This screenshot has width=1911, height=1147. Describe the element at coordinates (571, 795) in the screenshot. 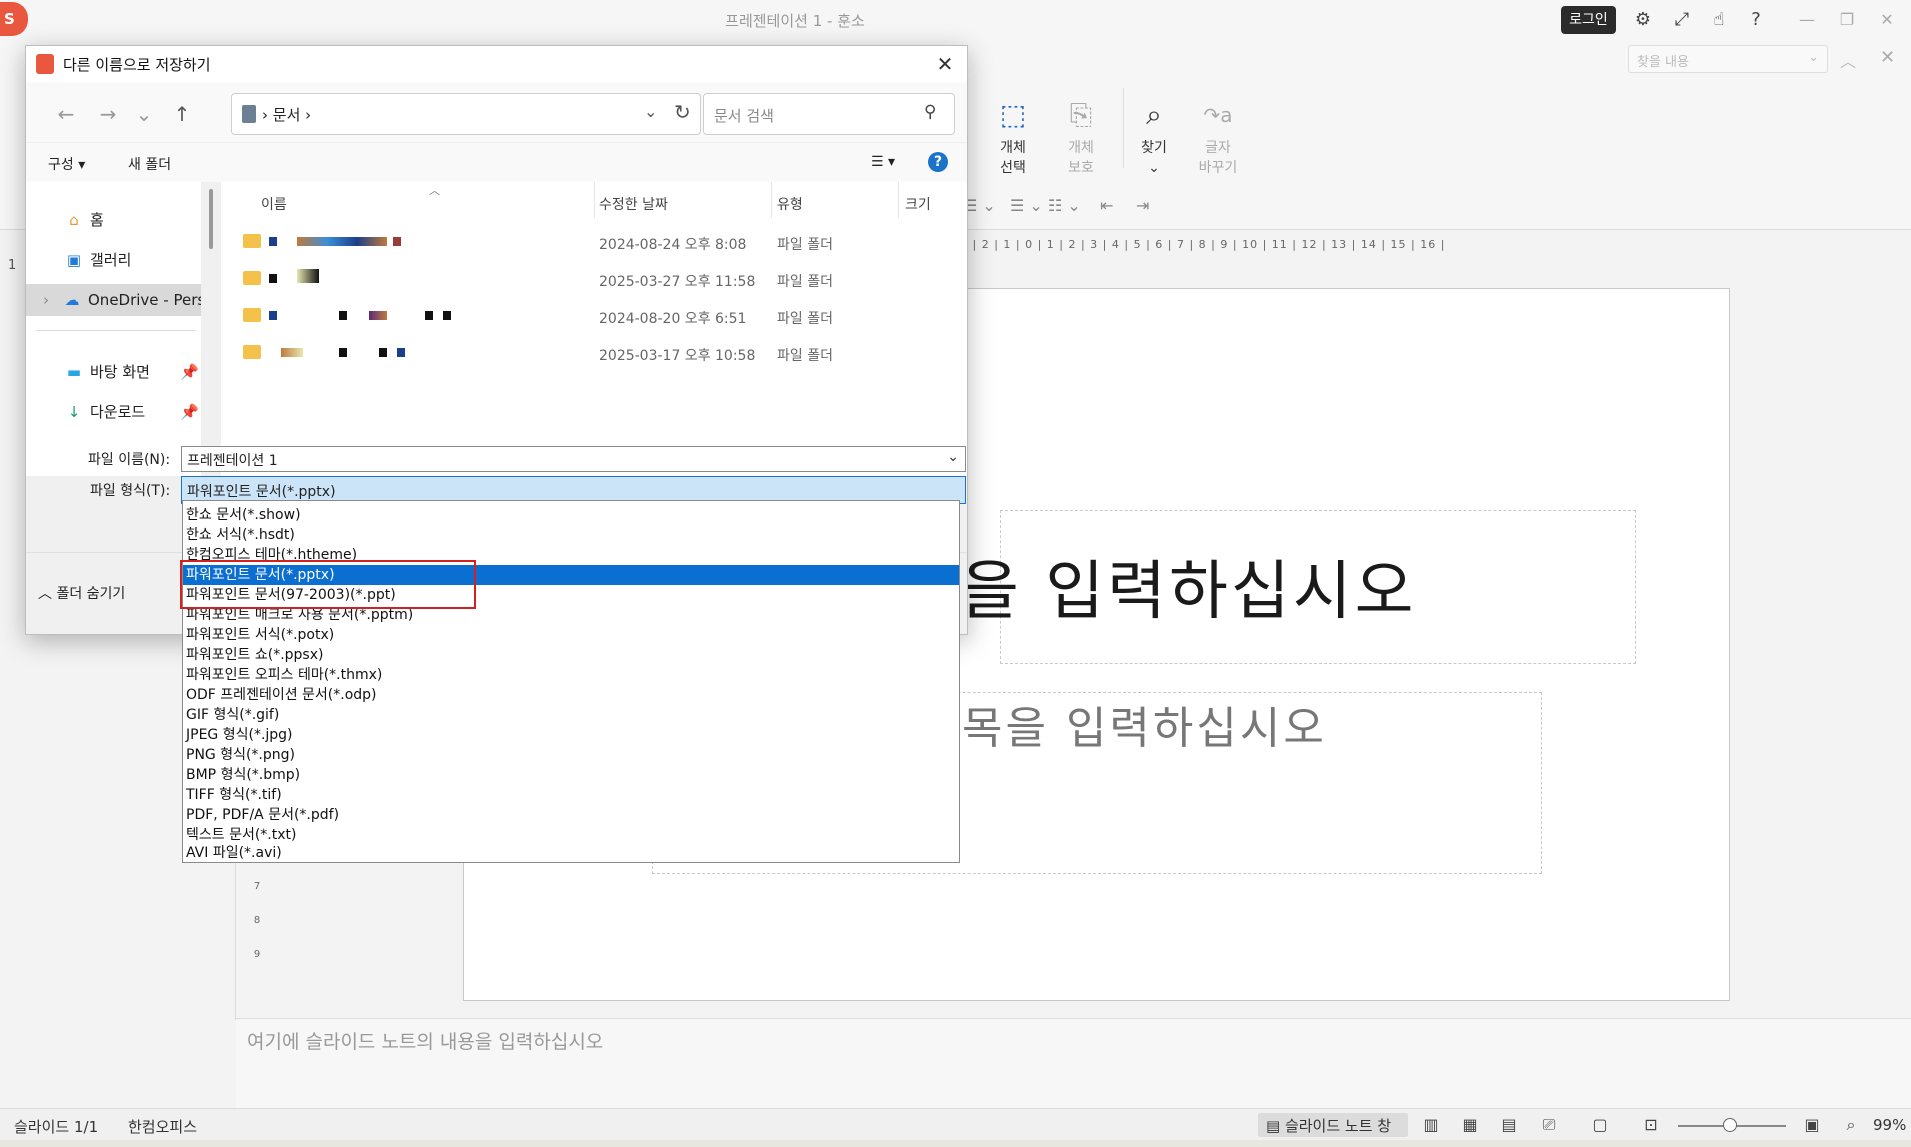

I see `file-type-option: TIFF 형식(*.tif)` at that location.